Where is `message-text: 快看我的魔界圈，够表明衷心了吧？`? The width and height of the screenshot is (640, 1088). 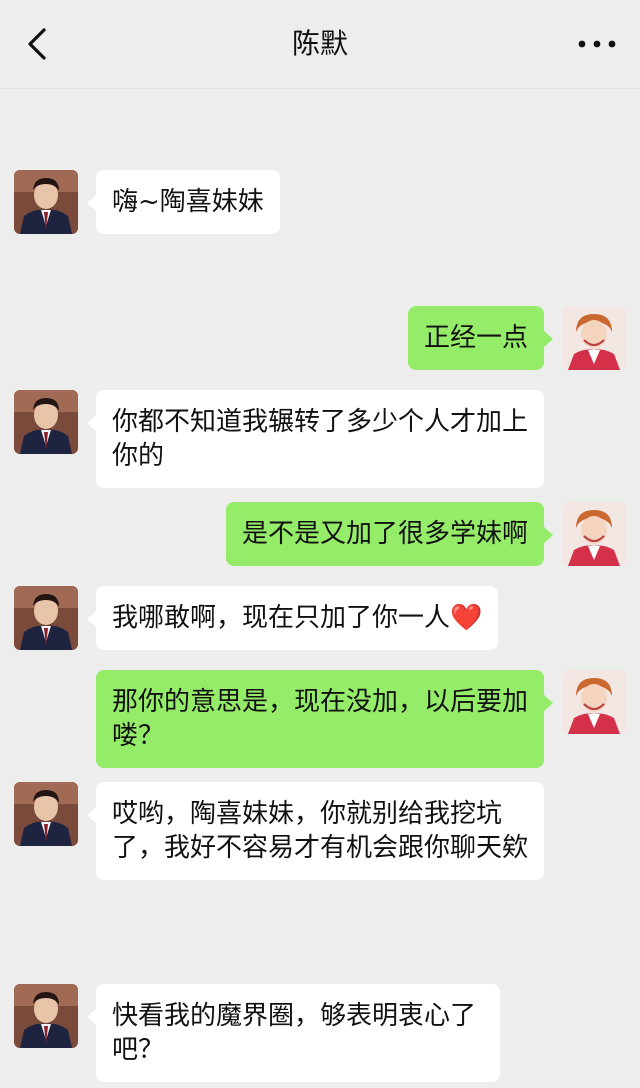 message-text: 快看我的魔界圈，够表明衷心了吧？ is located at coordinates (294, 1033).